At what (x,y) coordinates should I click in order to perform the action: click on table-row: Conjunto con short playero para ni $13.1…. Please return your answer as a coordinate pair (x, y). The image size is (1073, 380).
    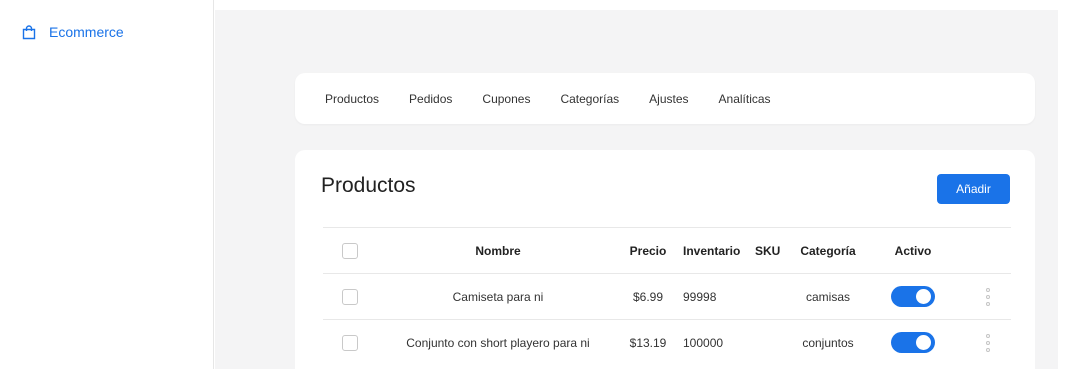
    Looking at the image, I should click on (667, 342).